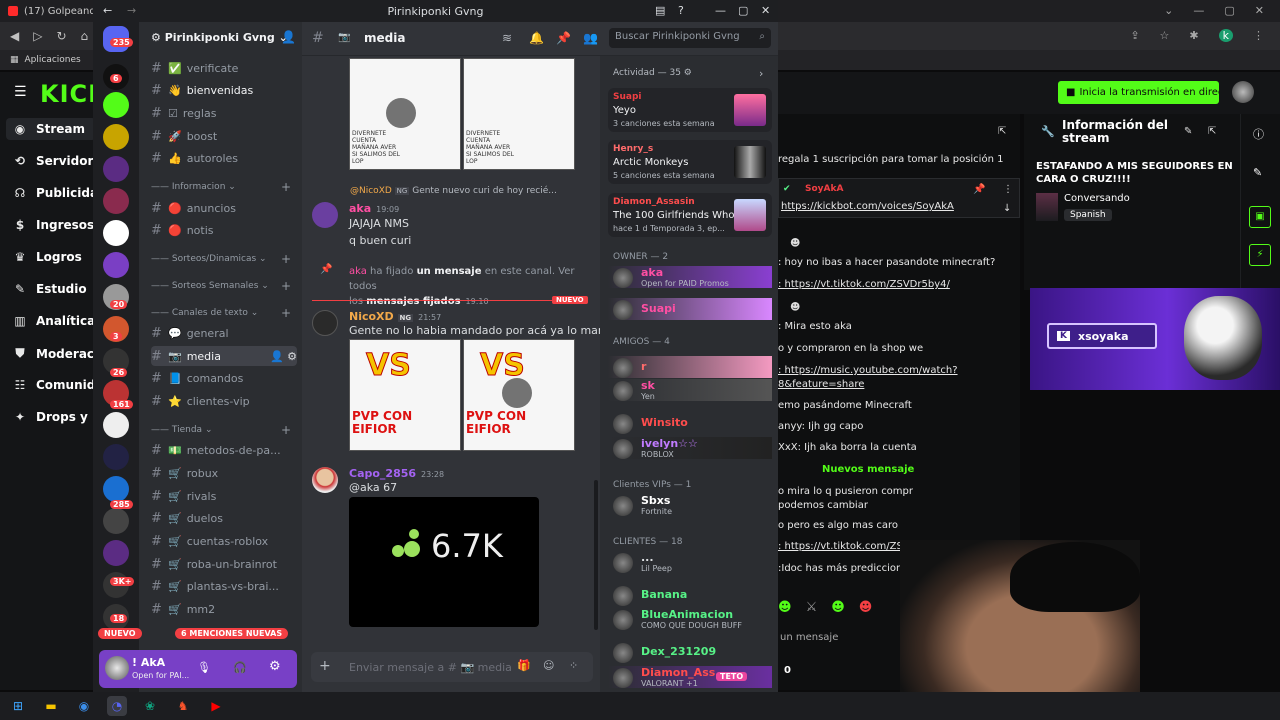 Image resolution: width=1280 pixels, height=720 pixels. I want to click on member-name: BlueAnimacion, so click(687, 614).